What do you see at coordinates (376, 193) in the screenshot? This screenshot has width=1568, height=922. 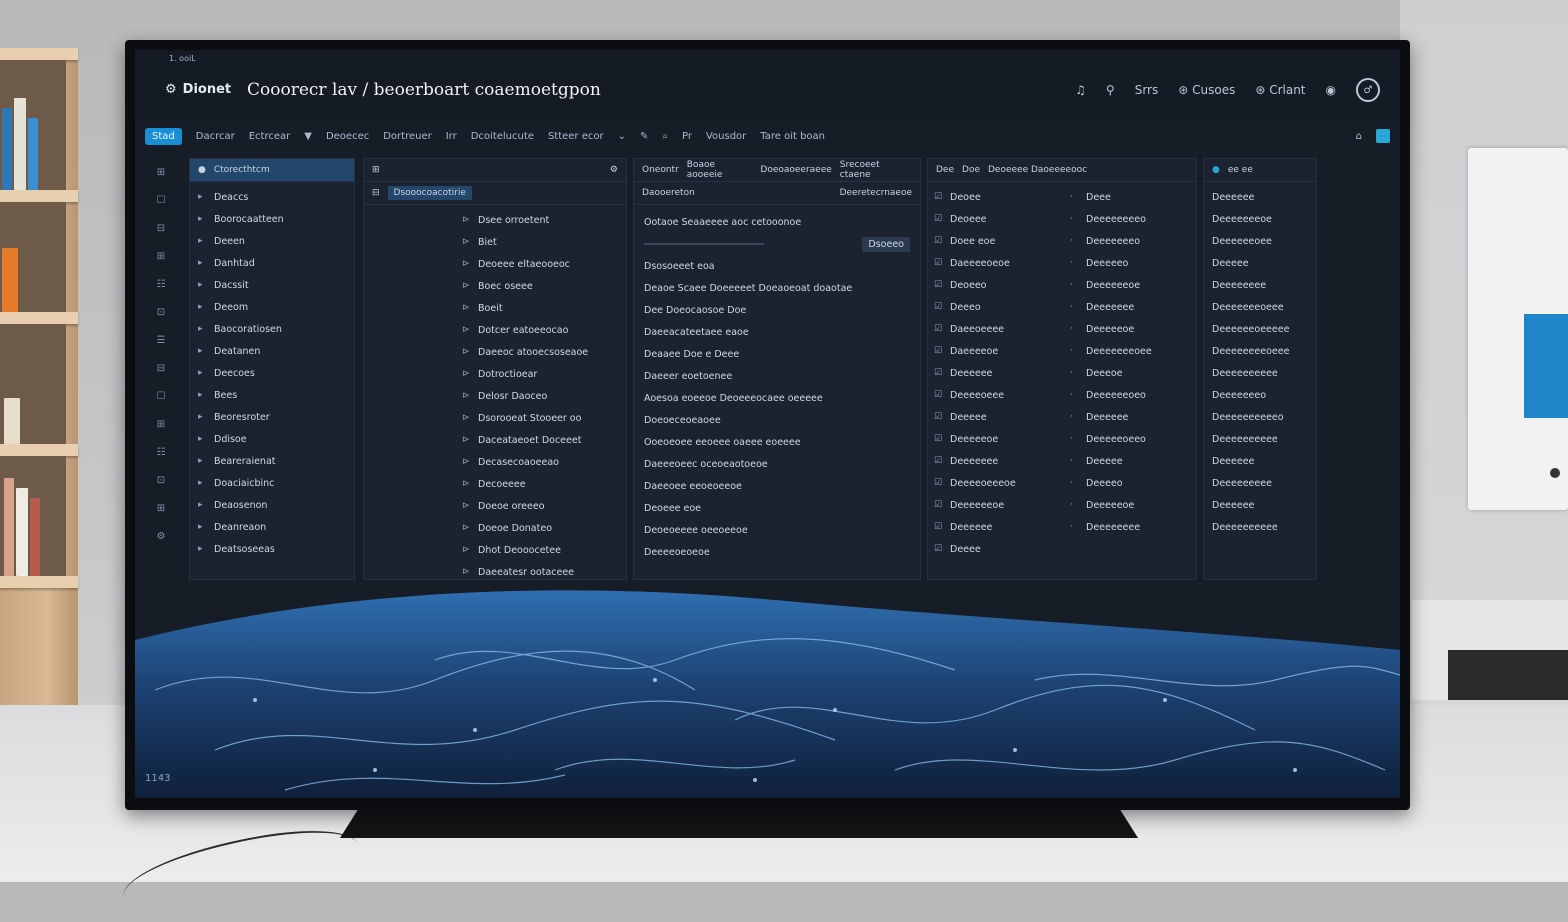 I see `view-icon: ⊟` at bounding box center [376, 193].